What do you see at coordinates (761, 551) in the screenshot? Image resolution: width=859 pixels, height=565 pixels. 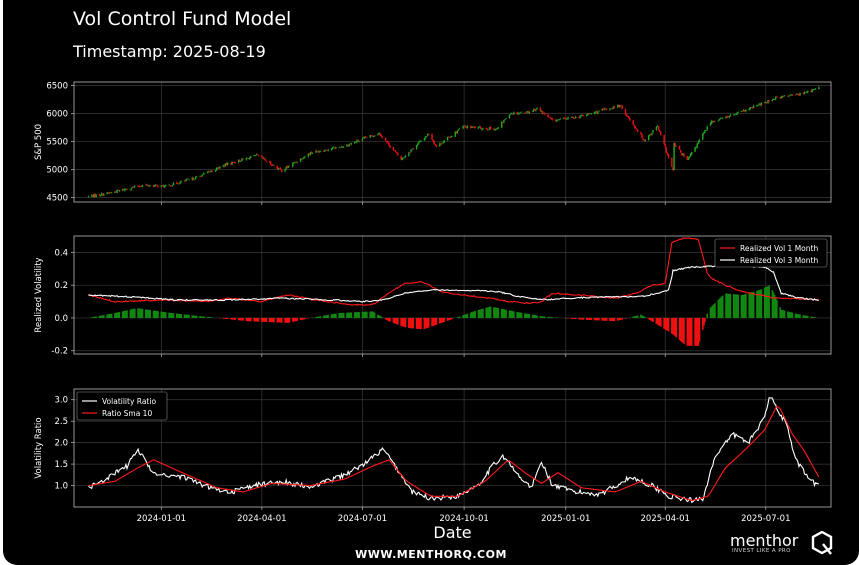 I see `logo-tagline: INVEST LIKE A PRO` at bounding box center [761, 551].